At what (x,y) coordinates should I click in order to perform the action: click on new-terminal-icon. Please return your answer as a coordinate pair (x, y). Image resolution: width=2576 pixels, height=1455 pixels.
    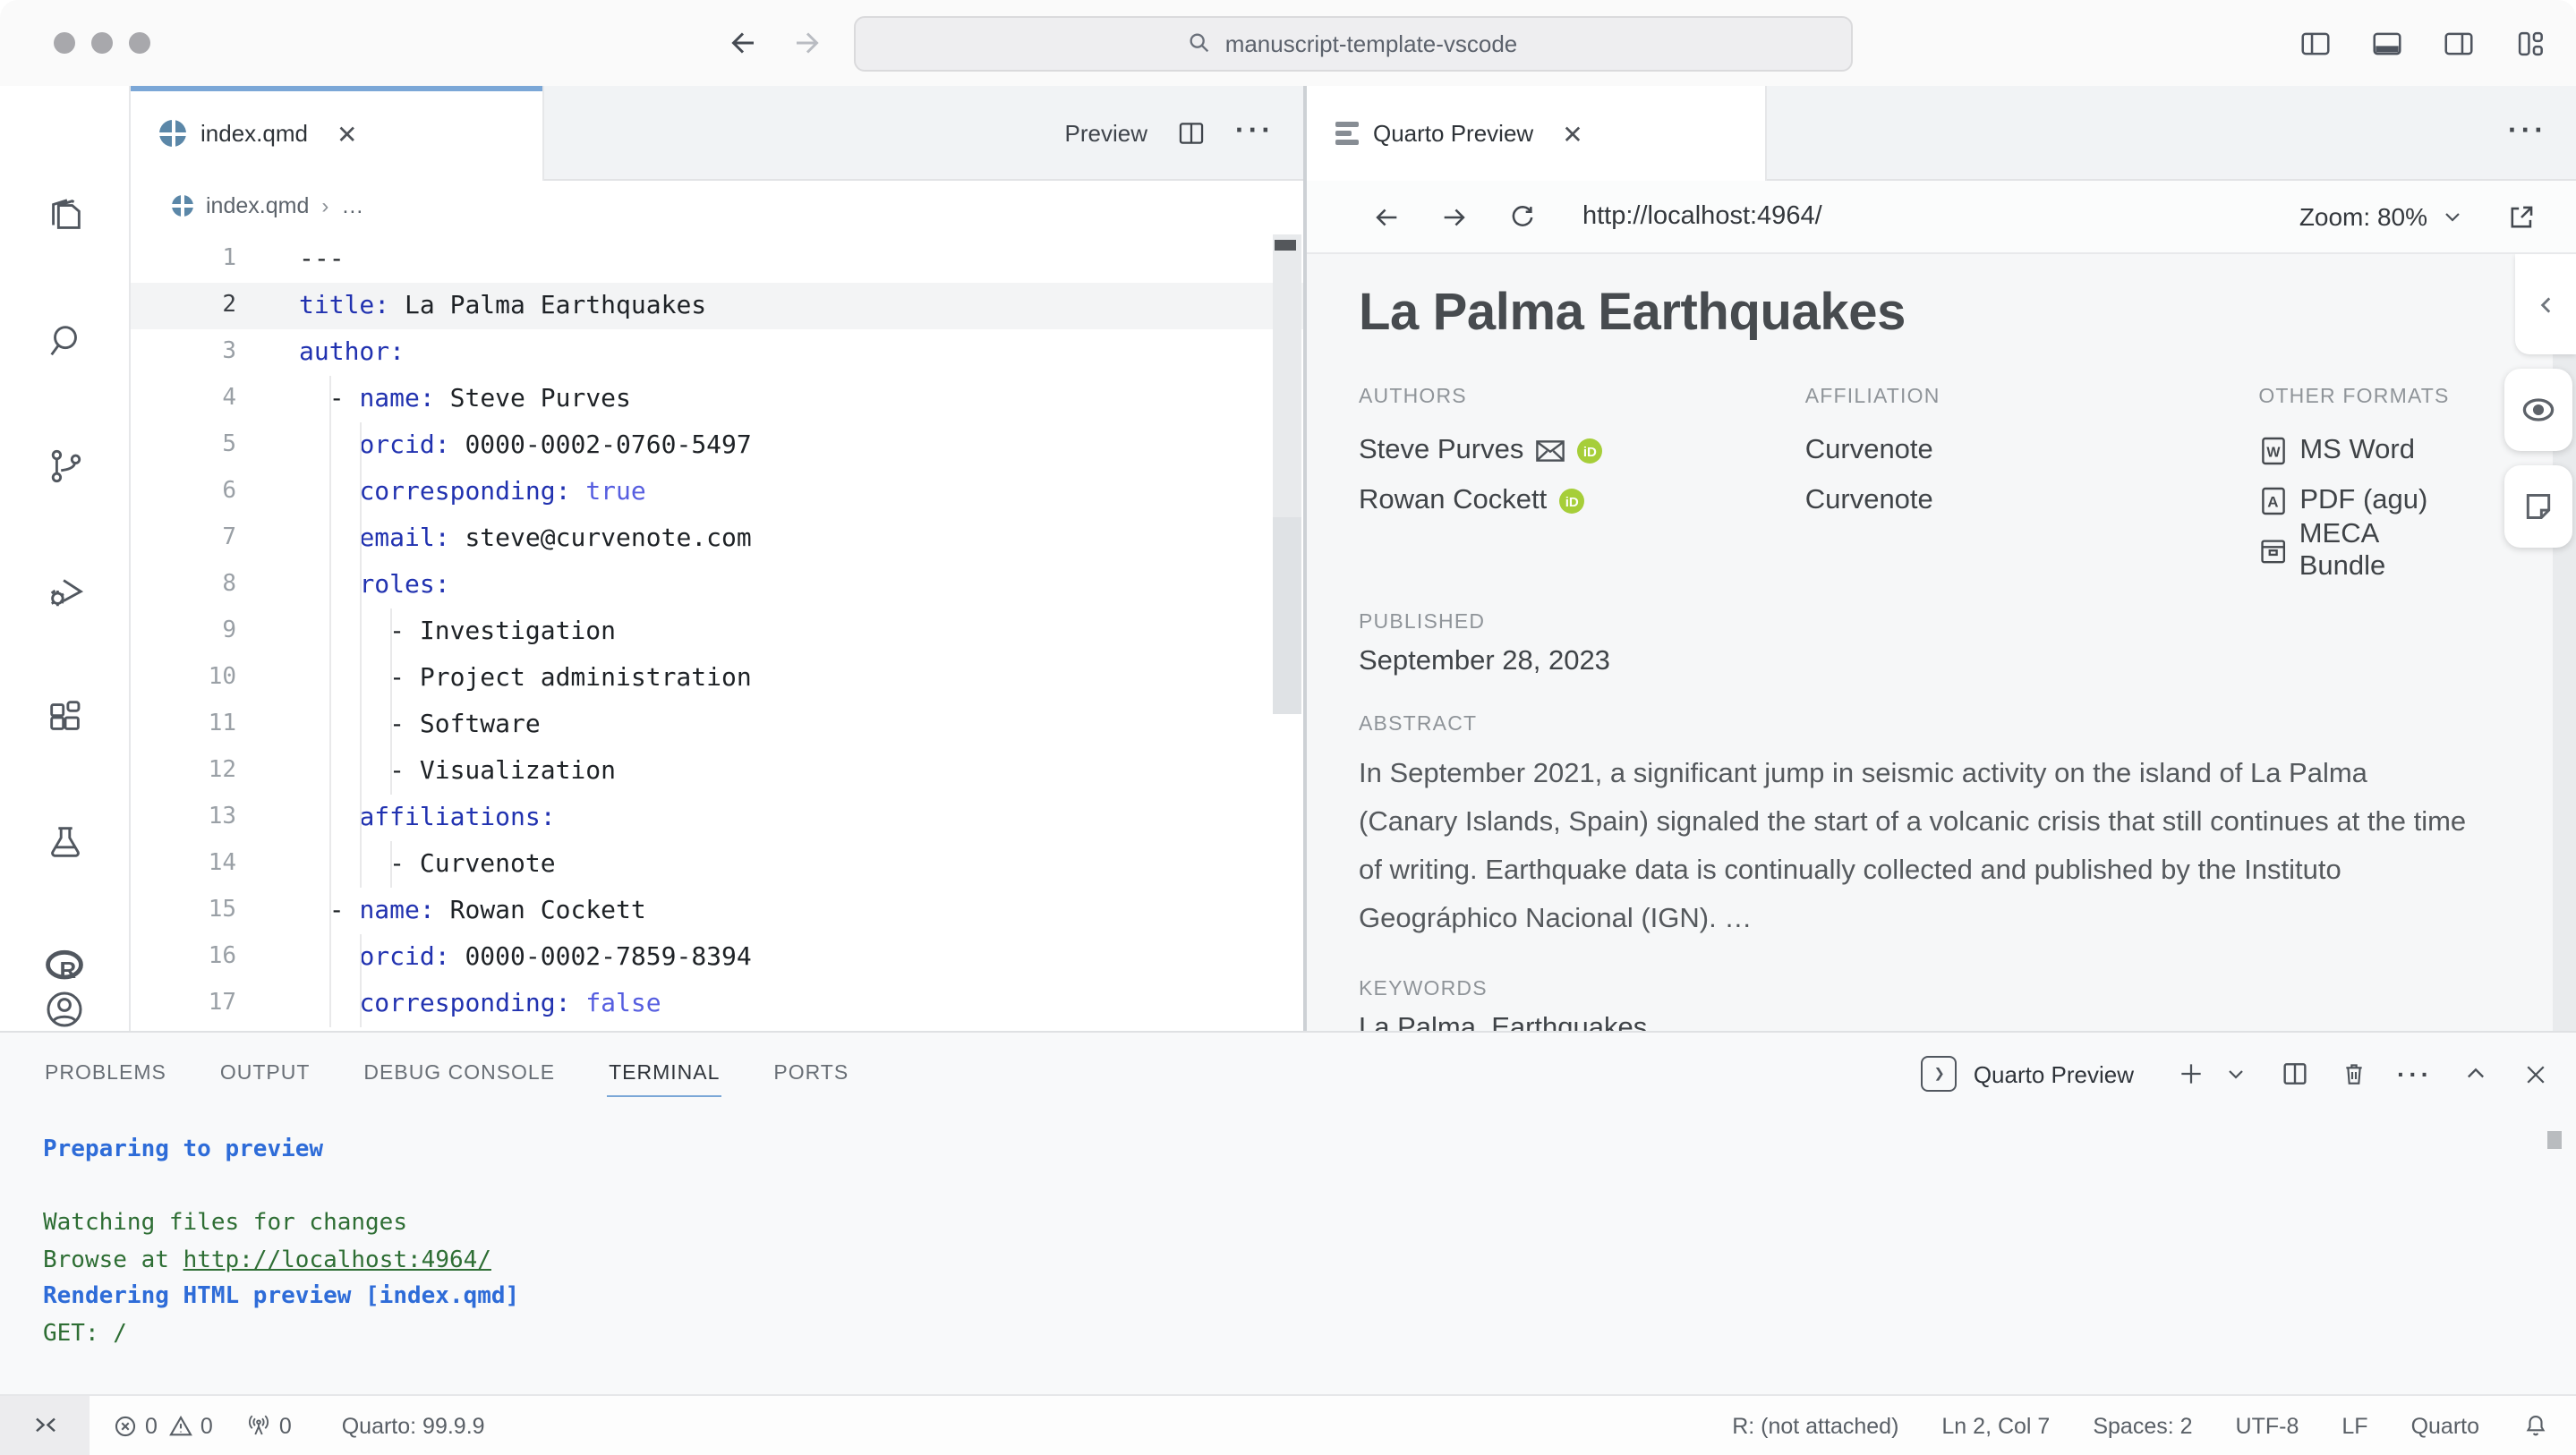
    Looking at the image, I should click on (2191, 1074).